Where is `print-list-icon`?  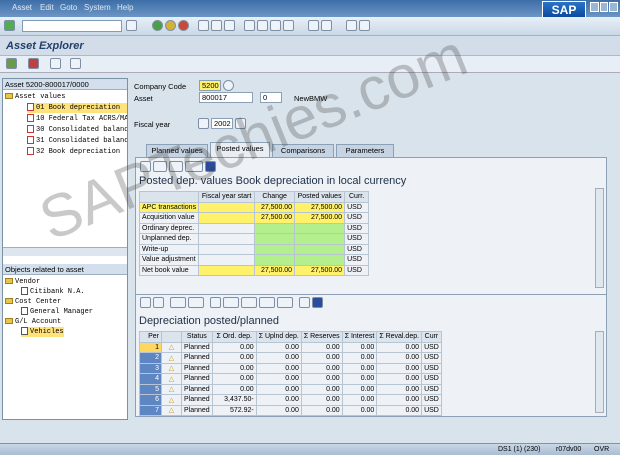 print-list-icon is located at coordinates (215, 302).